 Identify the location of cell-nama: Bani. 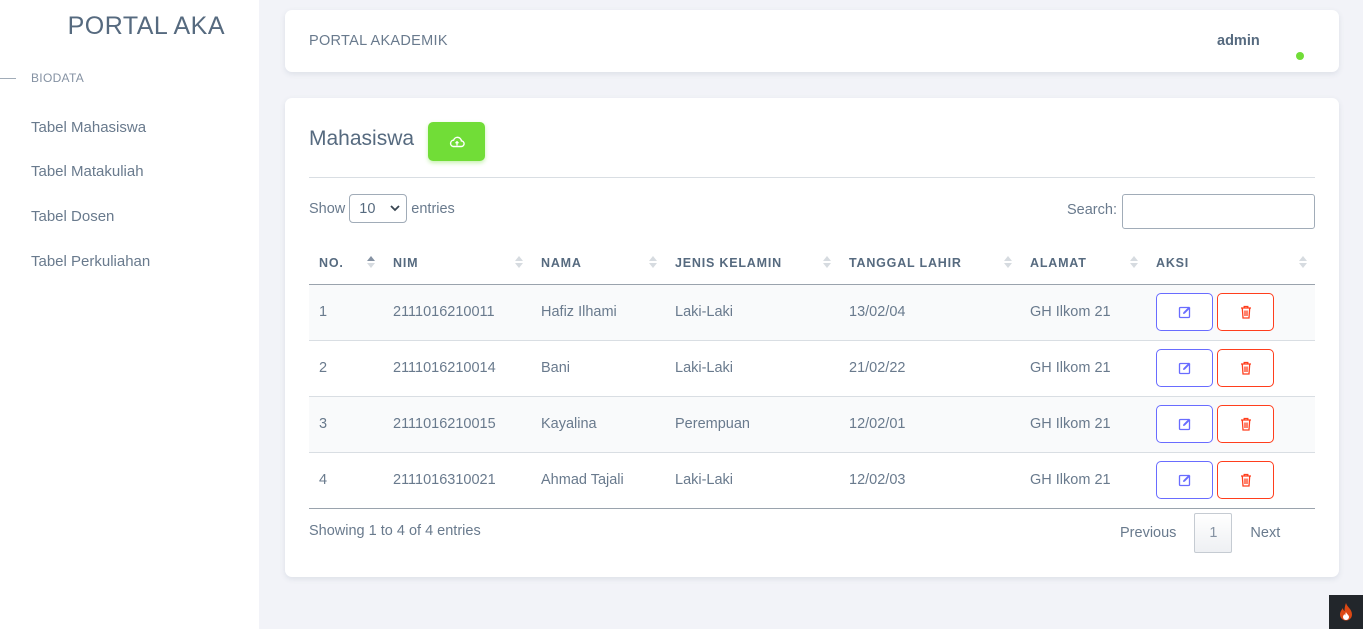
(598, 368).